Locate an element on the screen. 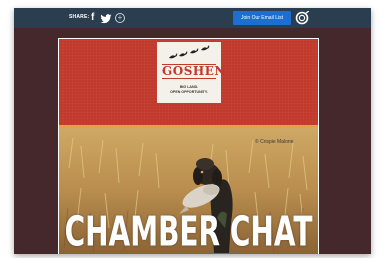 This screenshot has width=383, height=258. constant-contact-icon is located at coordinates (302, 20).